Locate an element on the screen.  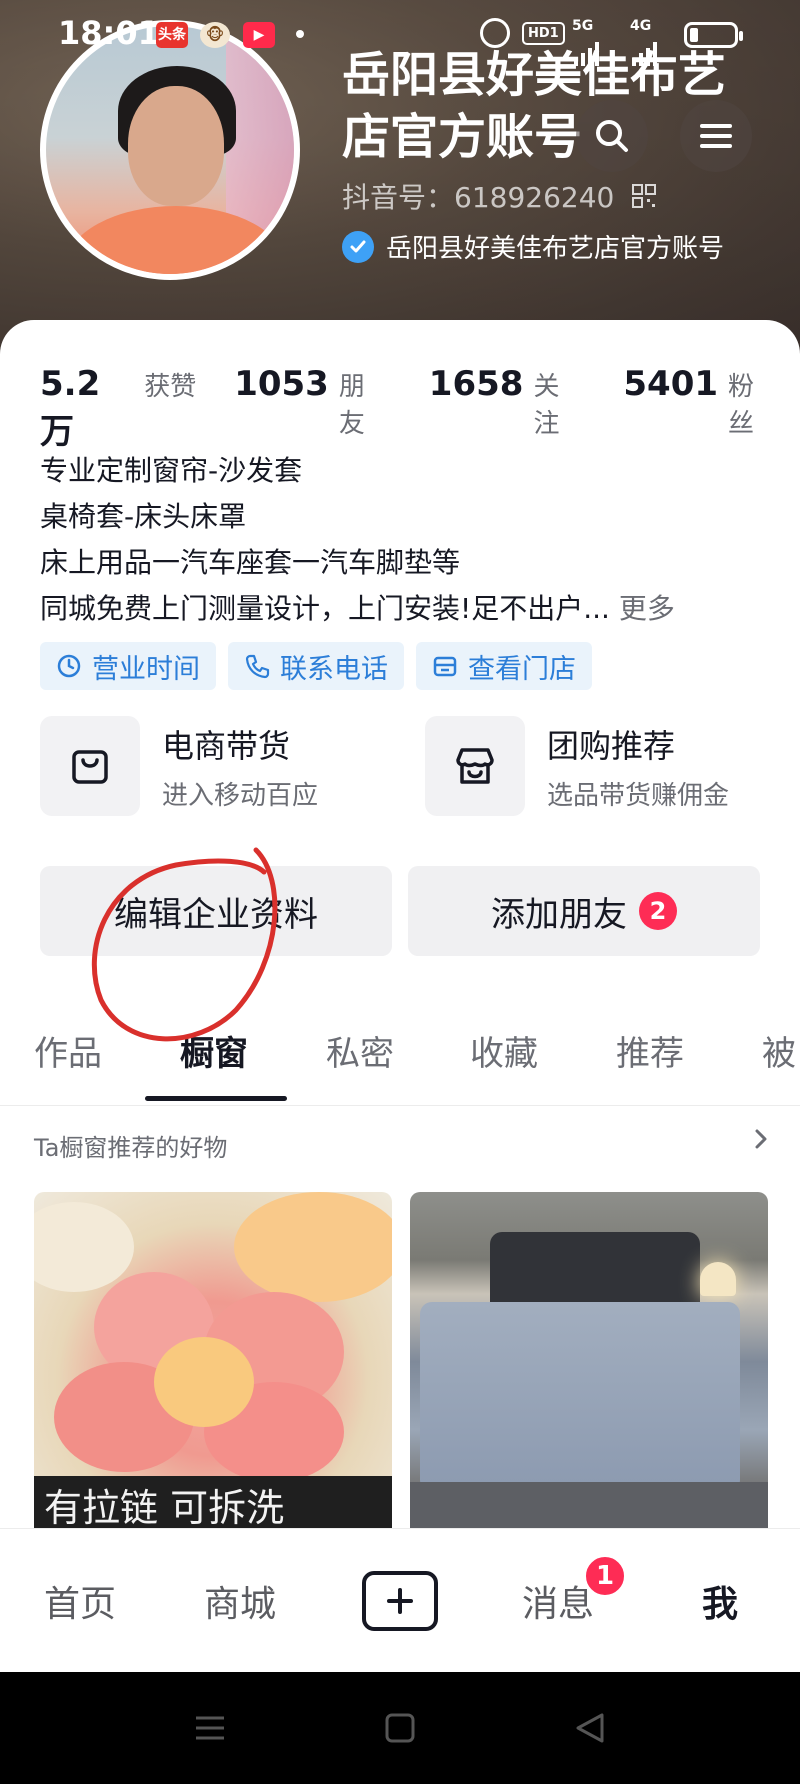
group-buy-icon is located at coordinates (475, 766).